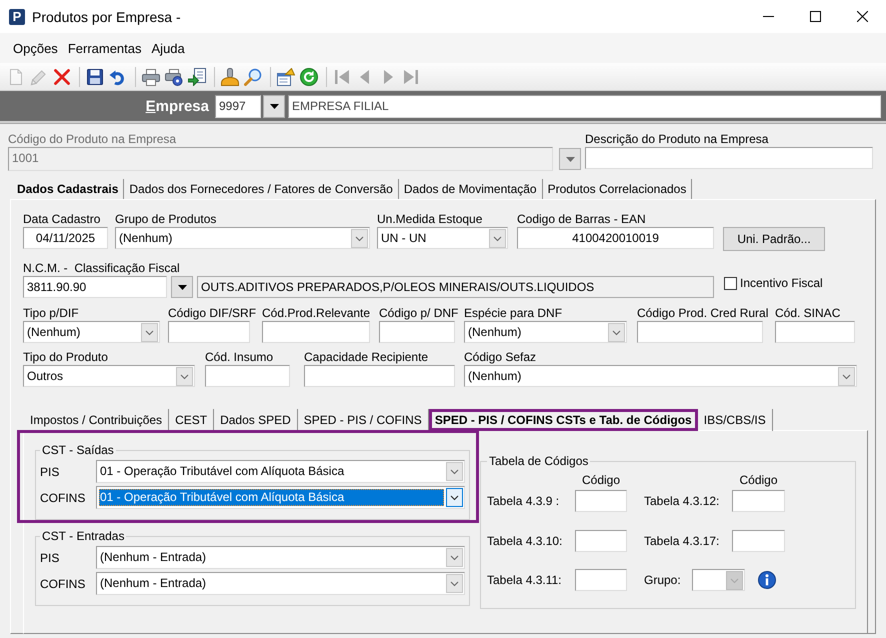  Describe the element at coordinates (118, 77) in the screenshot. I see `curved-arrow-icon` at that location.